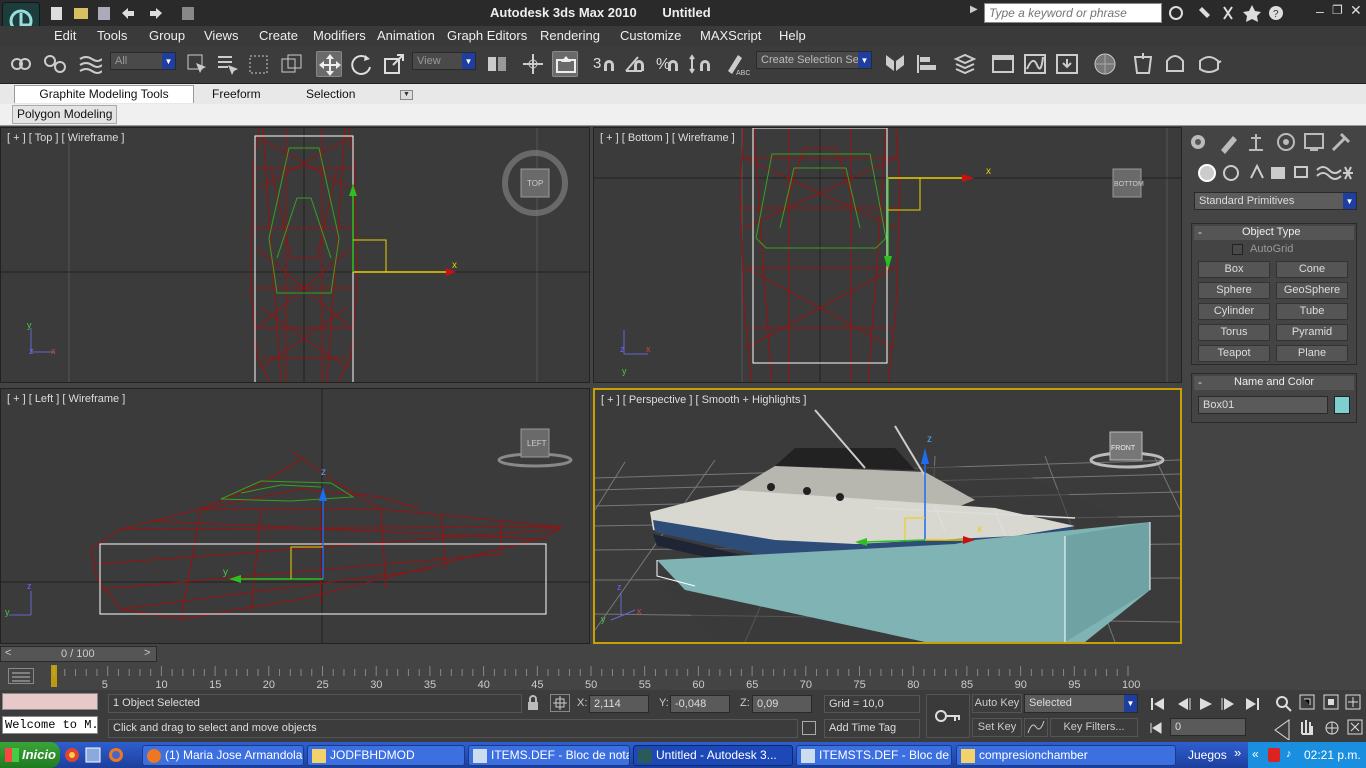 The width and height of the screenshot is (1366, 768). What do you see at coordinates (667, 64) in the screenshot?
I see `percent-snap-icon: %` at bounding box center [667, 64].